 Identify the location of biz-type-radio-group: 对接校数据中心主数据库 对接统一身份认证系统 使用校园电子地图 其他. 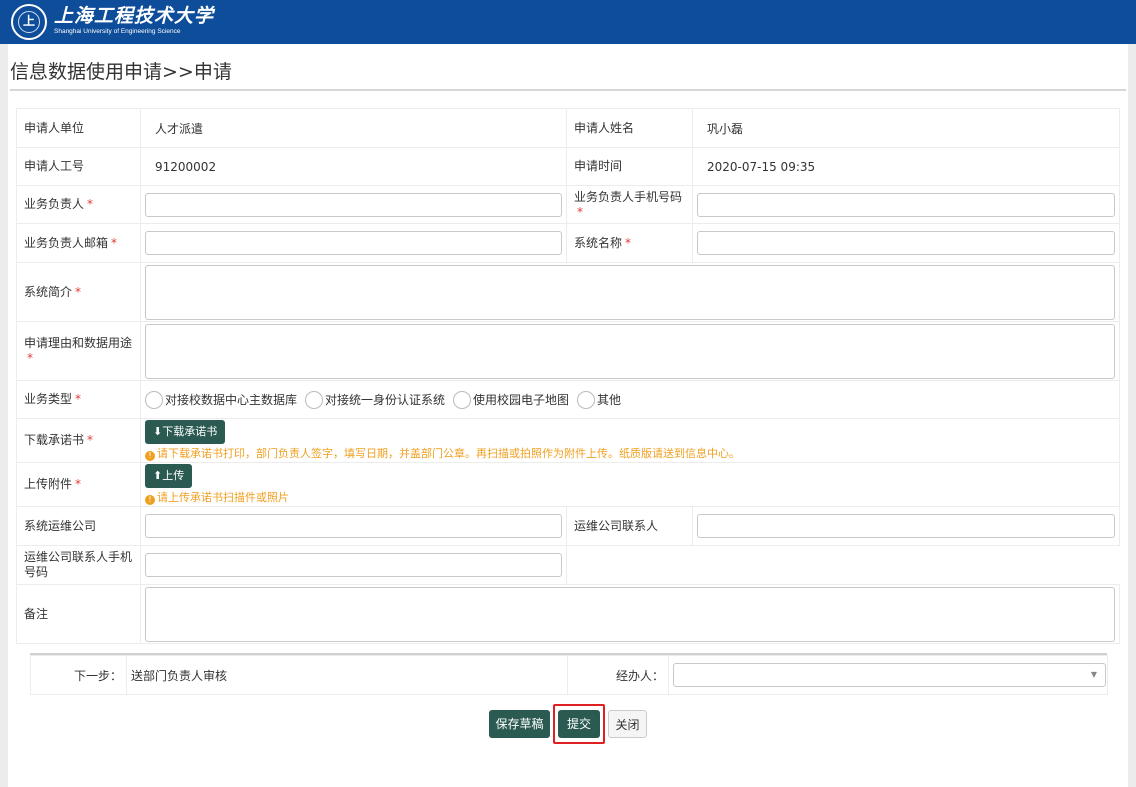
(630, 399).